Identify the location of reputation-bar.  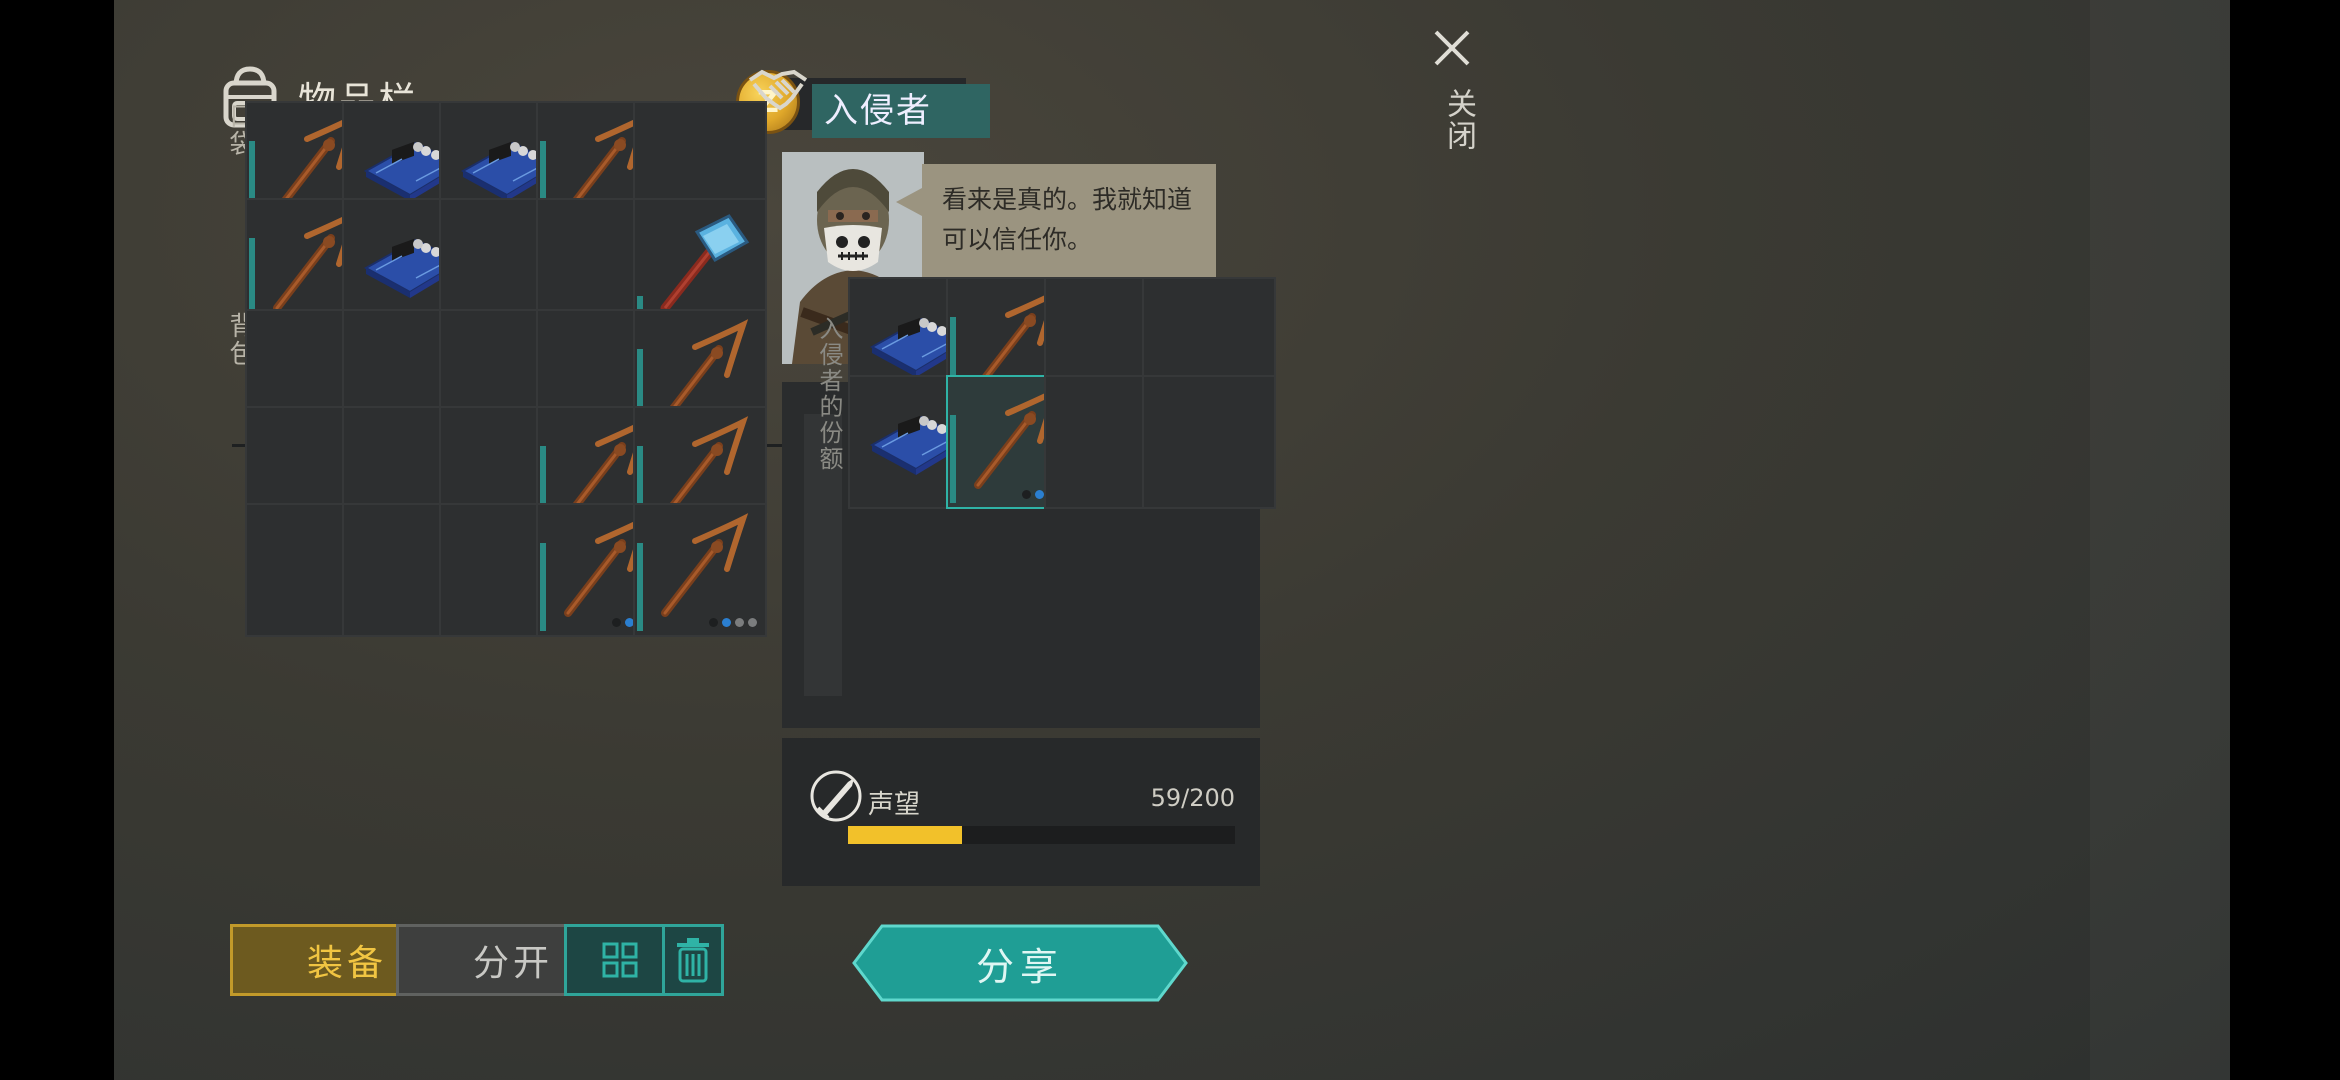
(1041, 835).